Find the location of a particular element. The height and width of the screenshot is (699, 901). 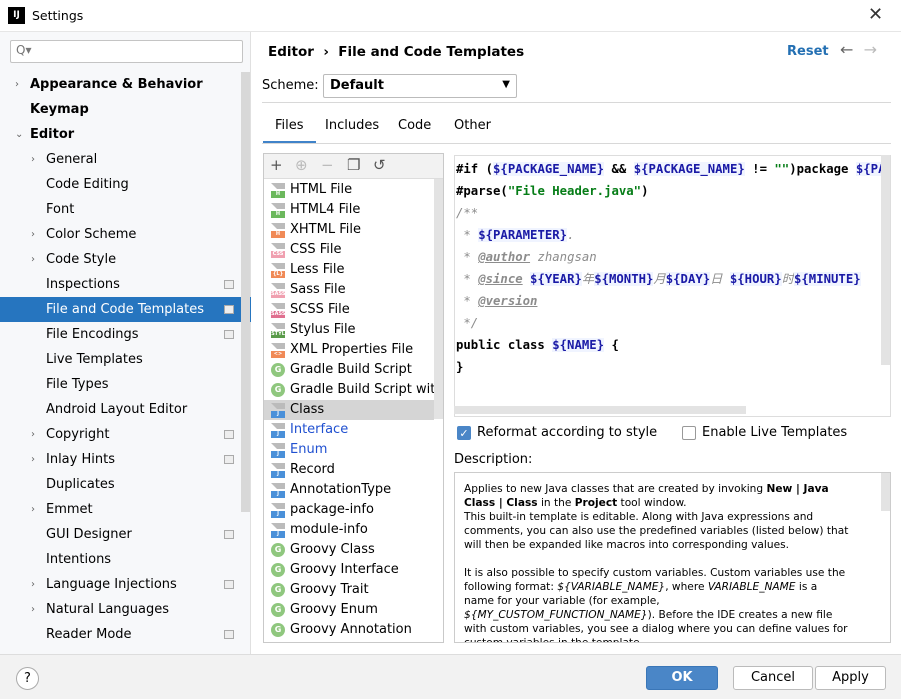

template-list-item: G Groovy Interface is located at coordinates (349, 570).